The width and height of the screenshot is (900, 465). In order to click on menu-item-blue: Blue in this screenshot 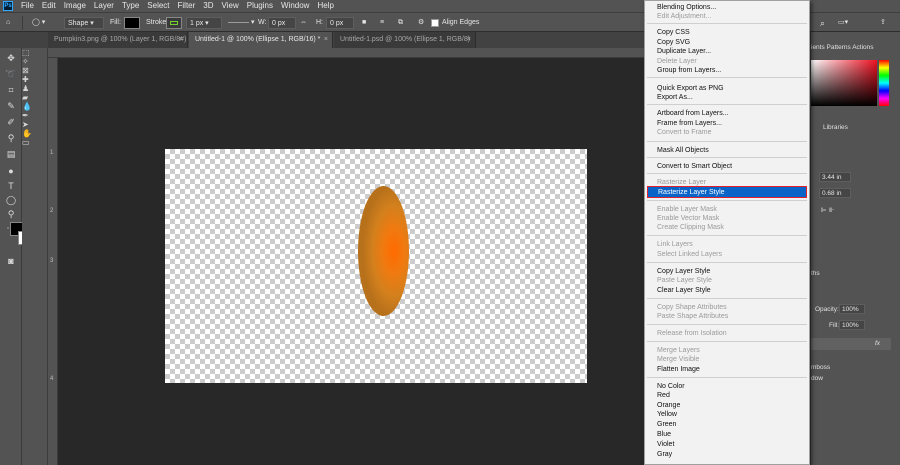, I will do `click(664, 434)`.